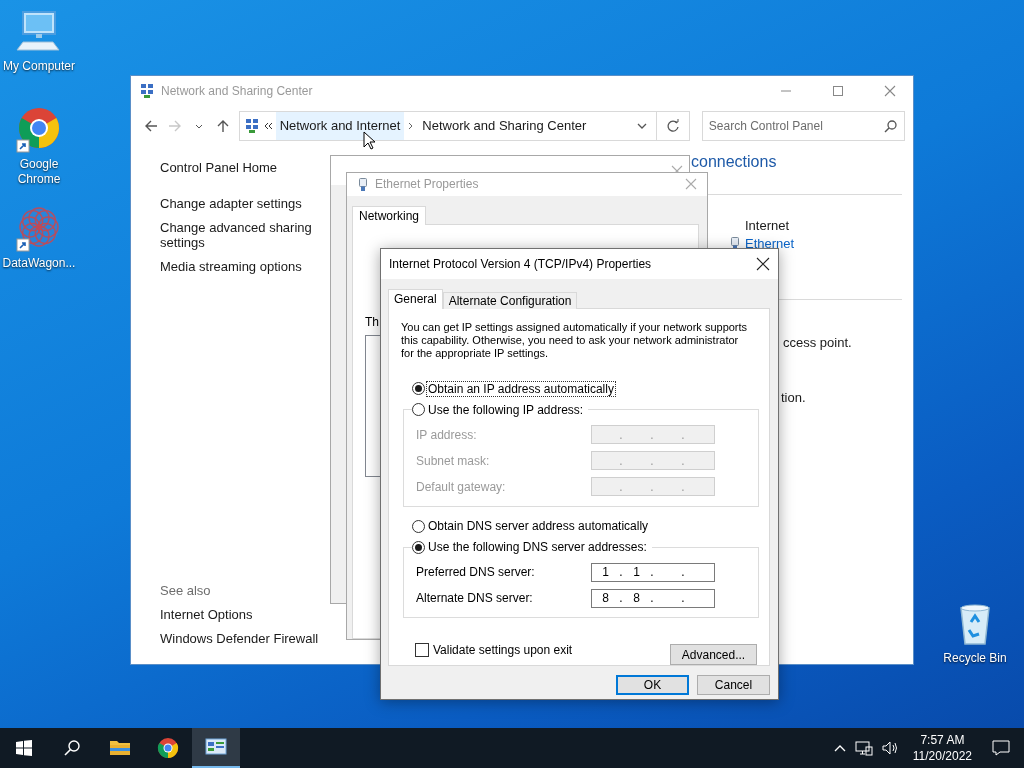 The image size is (1024, 768). I want to click on section-heading: See also, so click(186, 590).